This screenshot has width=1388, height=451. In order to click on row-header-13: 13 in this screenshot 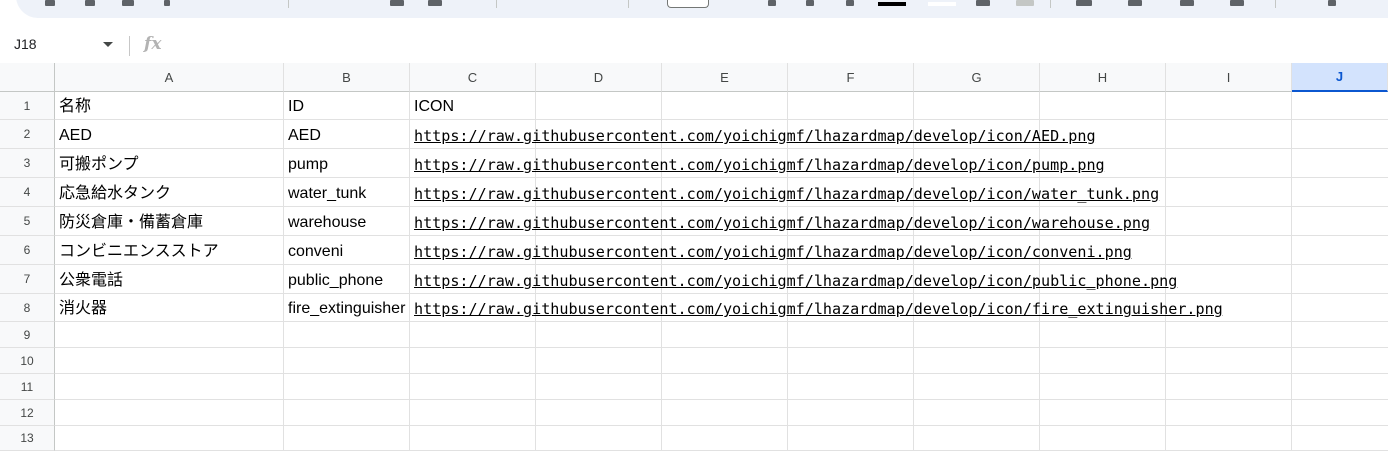, I will do `click(27, 438)`.